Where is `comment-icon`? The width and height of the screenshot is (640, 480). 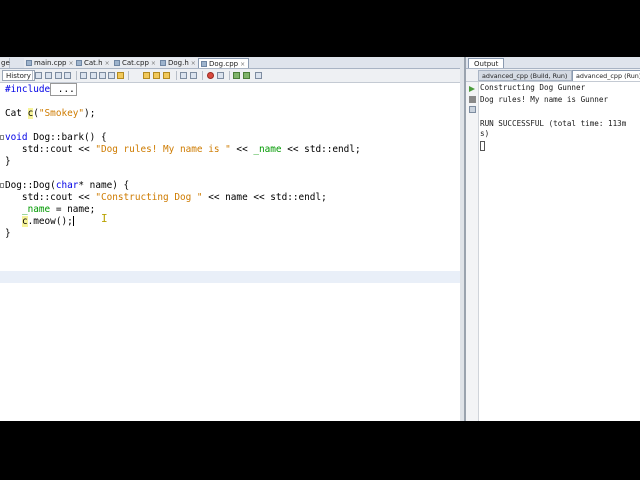
comment-icon is located at coordinates (236, 75).